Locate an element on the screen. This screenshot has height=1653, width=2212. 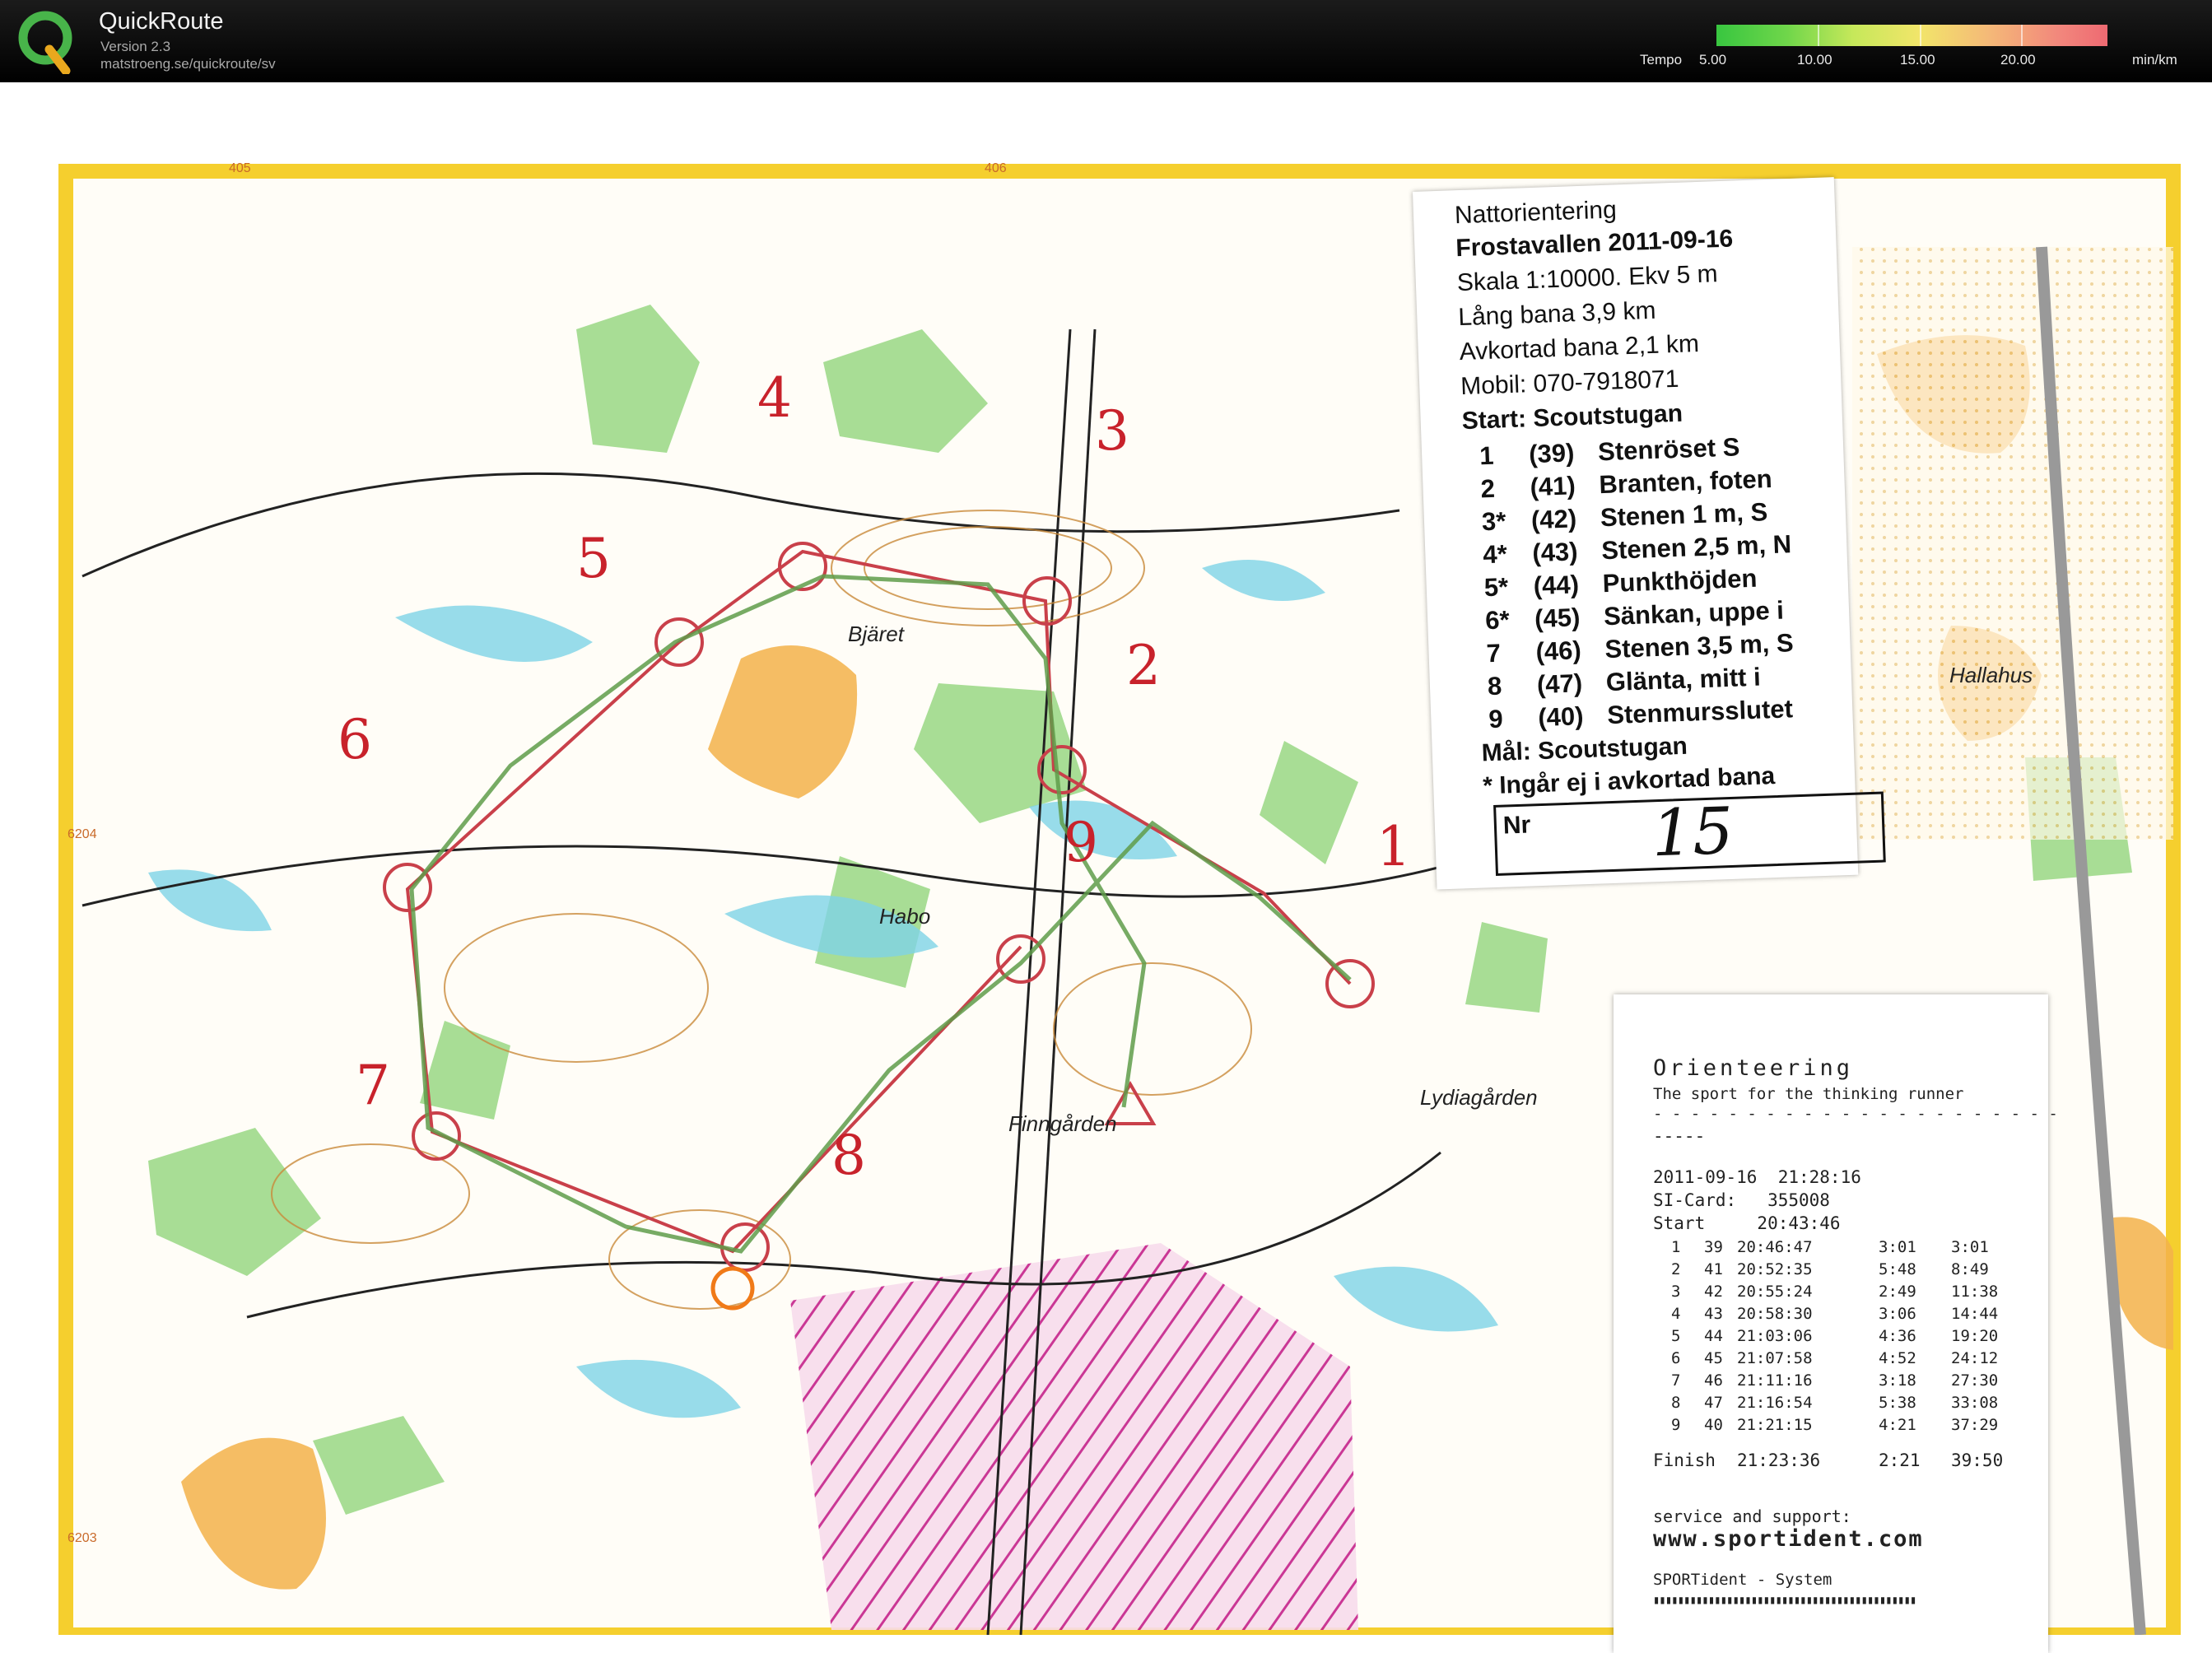
grid-label: 405 is located at coordinates (240, 168).